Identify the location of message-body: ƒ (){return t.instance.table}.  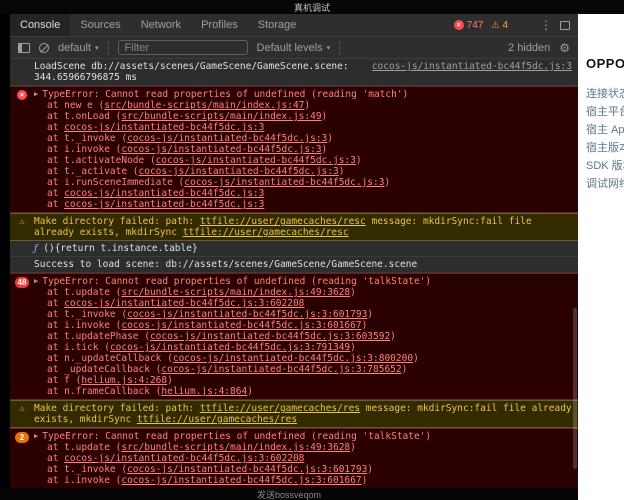
(303, 248).